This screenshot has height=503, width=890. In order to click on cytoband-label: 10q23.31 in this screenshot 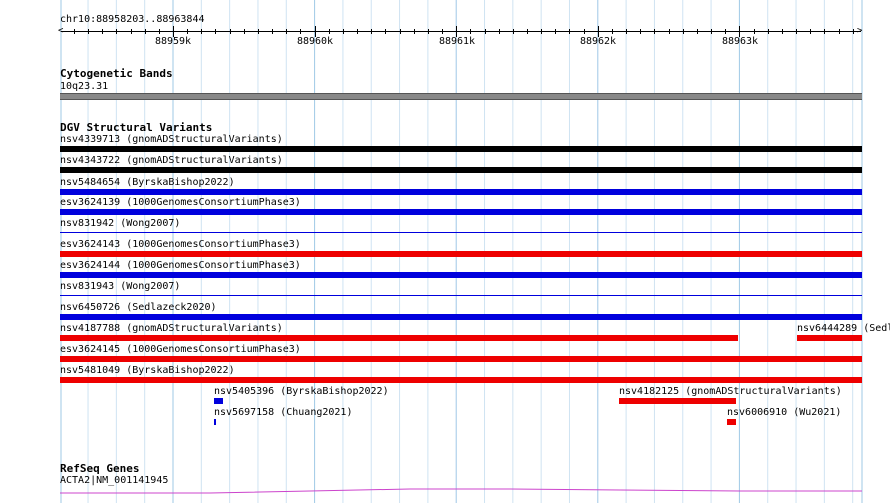, I will do `click(84, 86)`.